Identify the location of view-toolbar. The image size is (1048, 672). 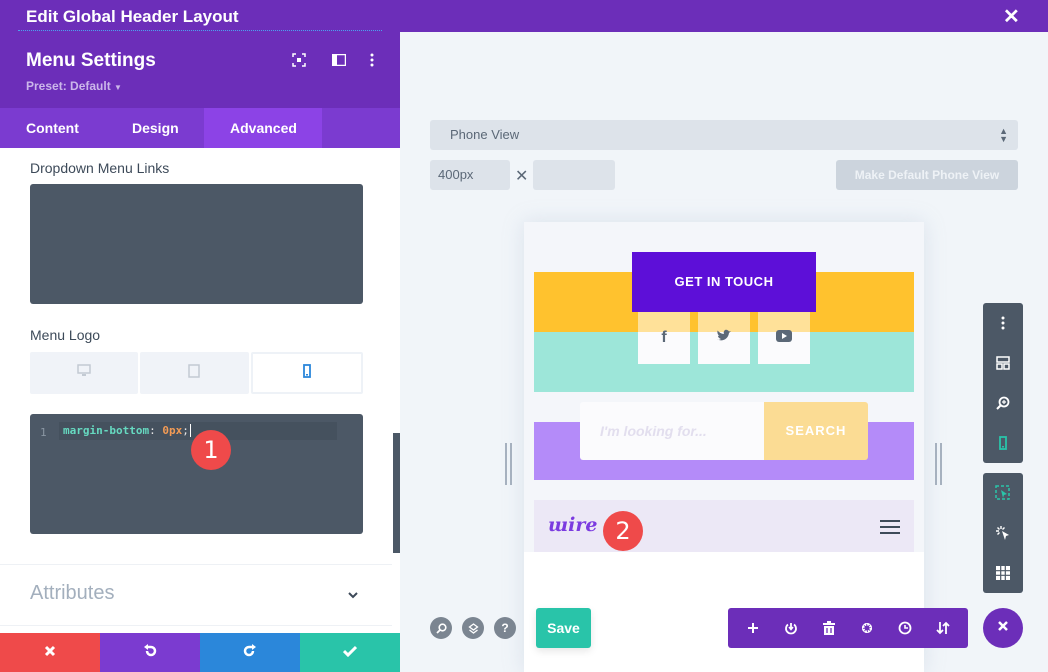
(1003, 383).